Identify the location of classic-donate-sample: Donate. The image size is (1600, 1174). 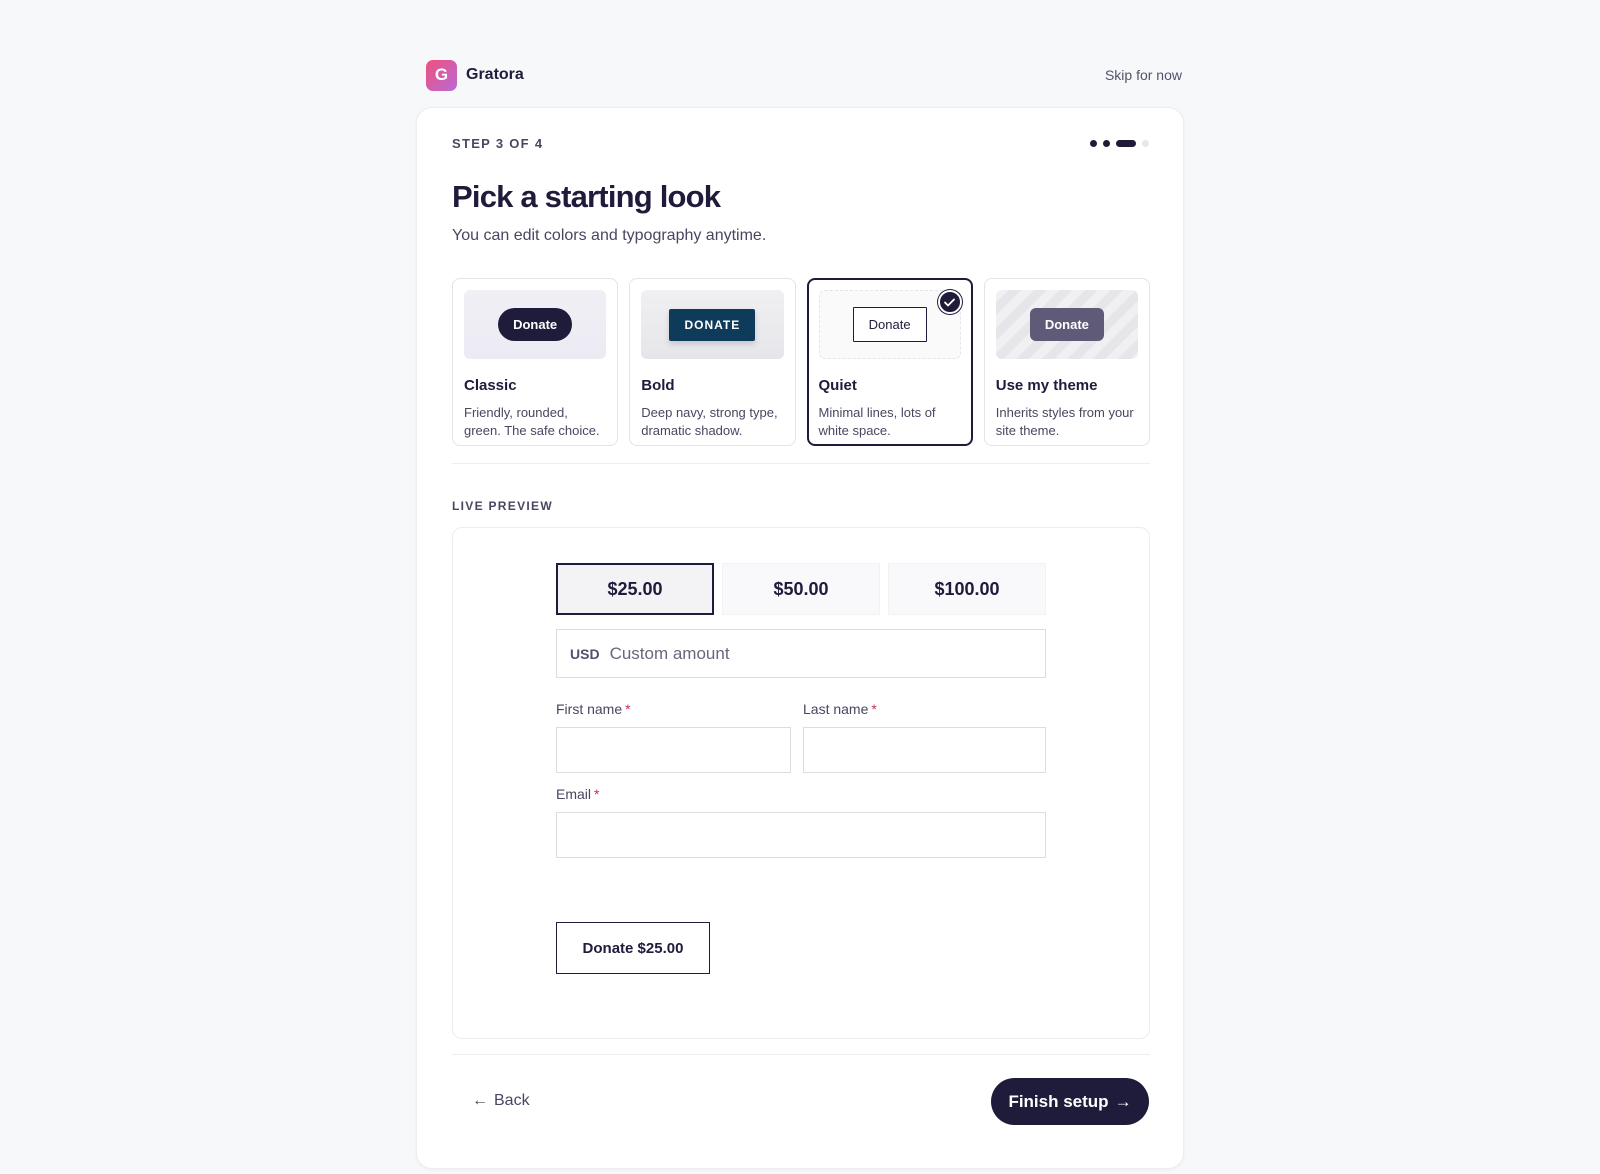
(535, 324).